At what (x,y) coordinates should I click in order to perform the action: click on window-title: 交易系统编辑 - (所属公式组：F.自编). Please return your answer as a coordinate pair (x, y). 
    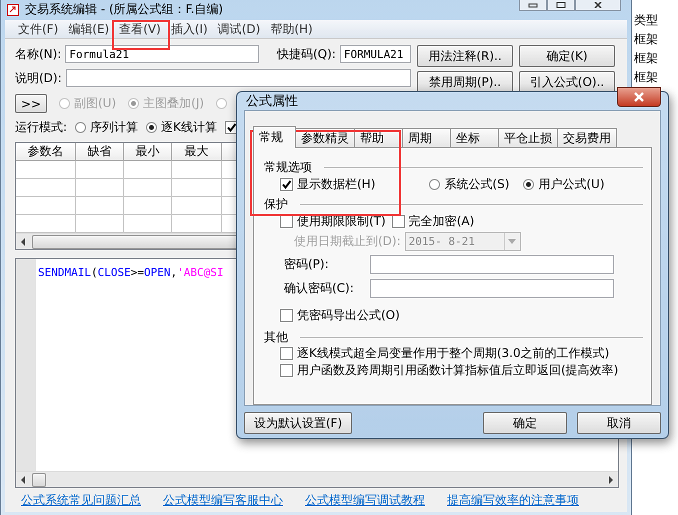
    Looking at the image, I should click on (124, 9).